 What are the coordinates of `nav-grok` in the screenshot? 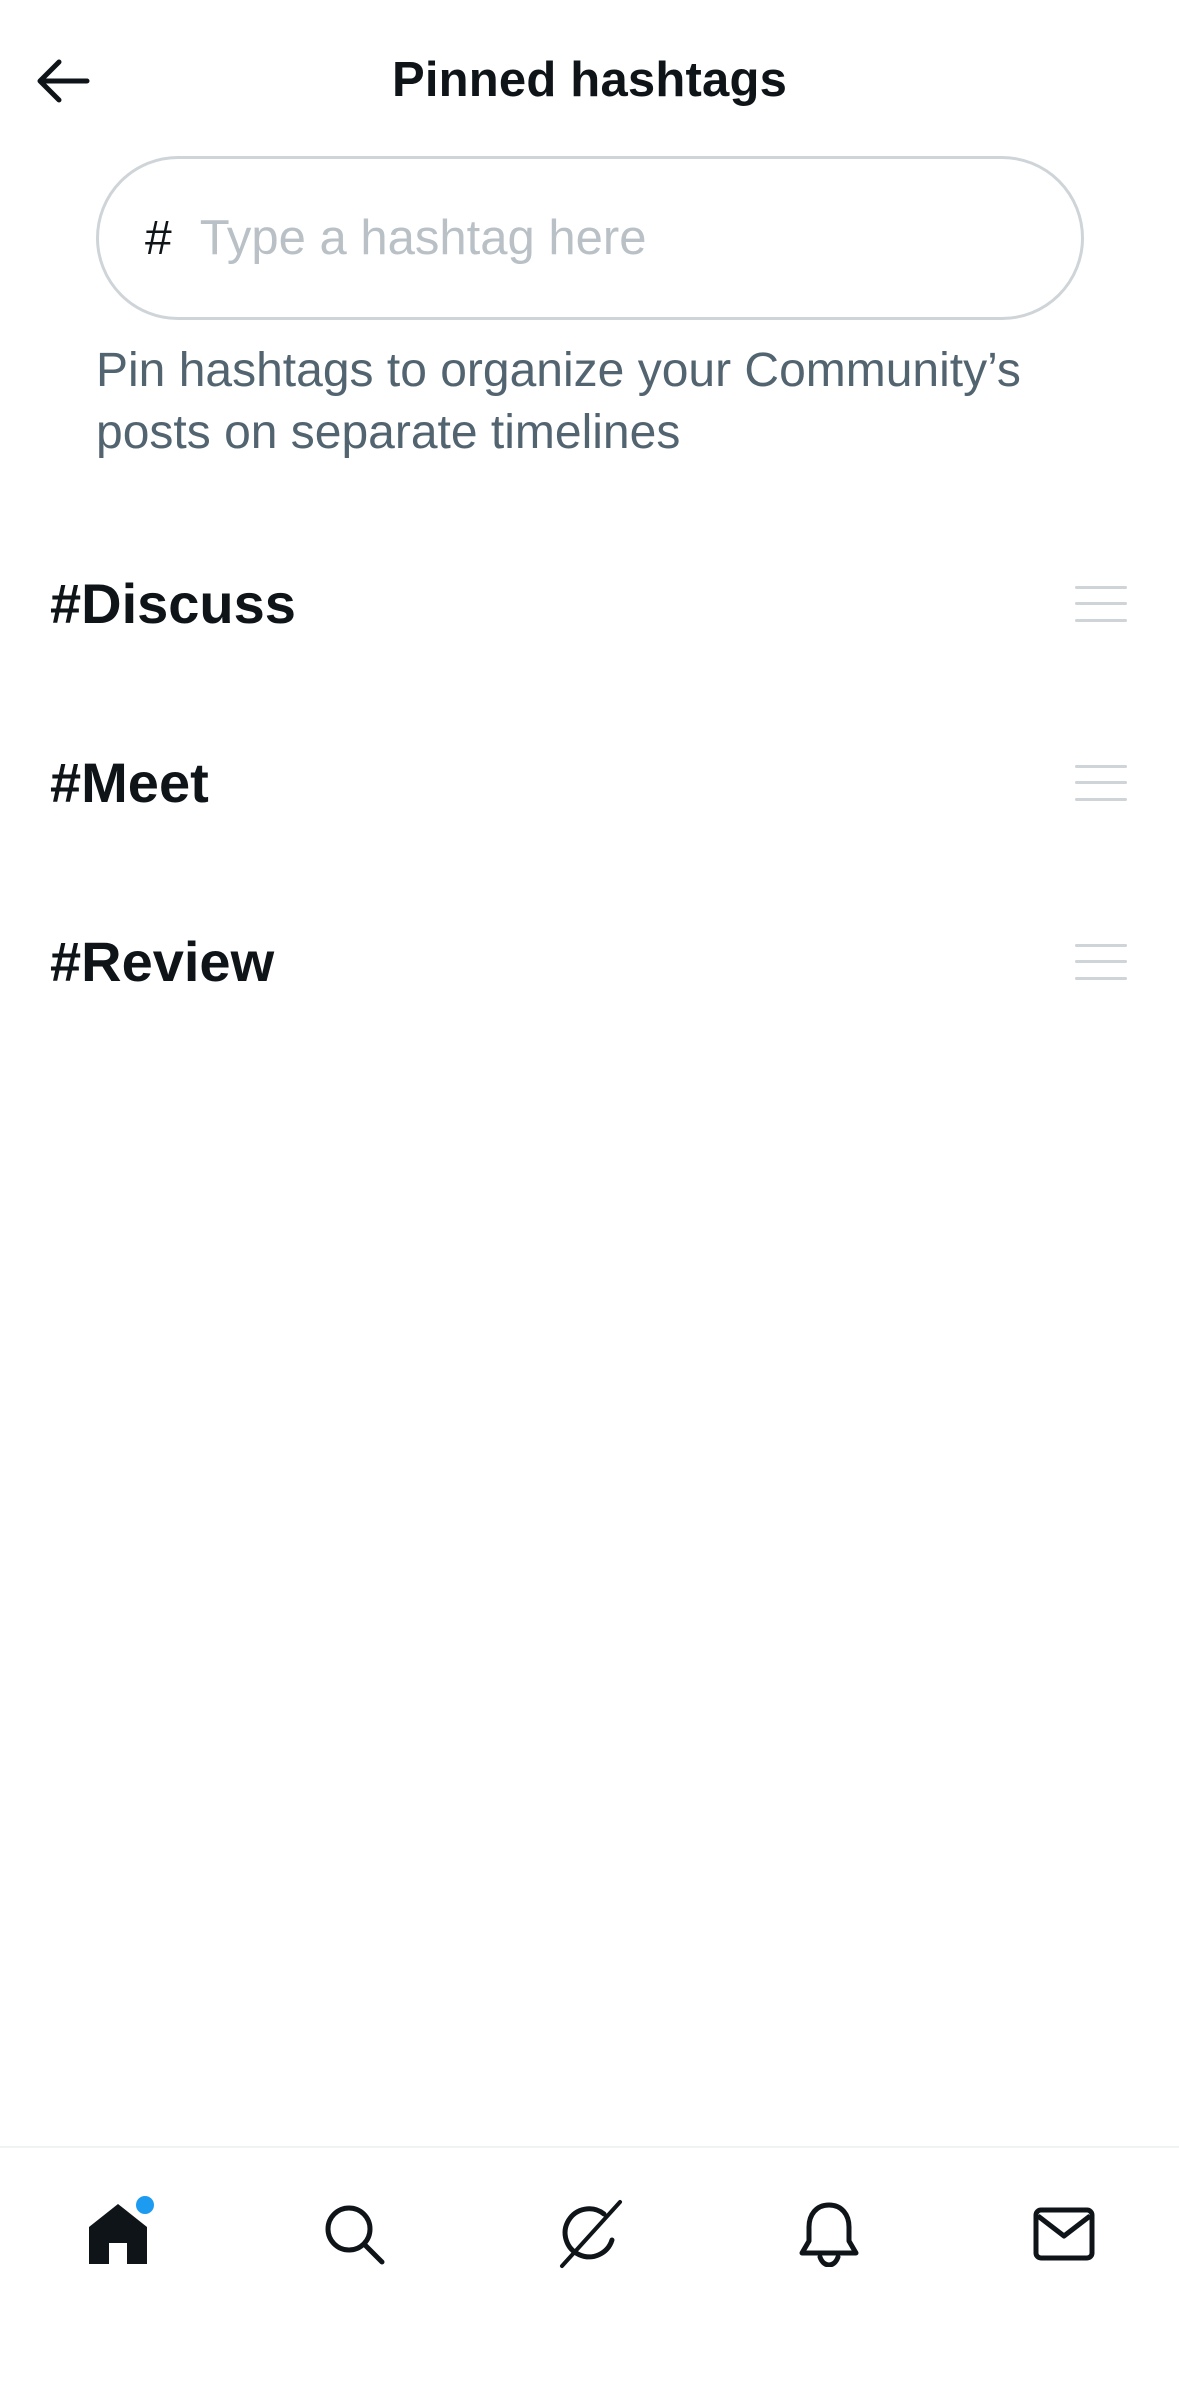 It's located at (590, 2234).